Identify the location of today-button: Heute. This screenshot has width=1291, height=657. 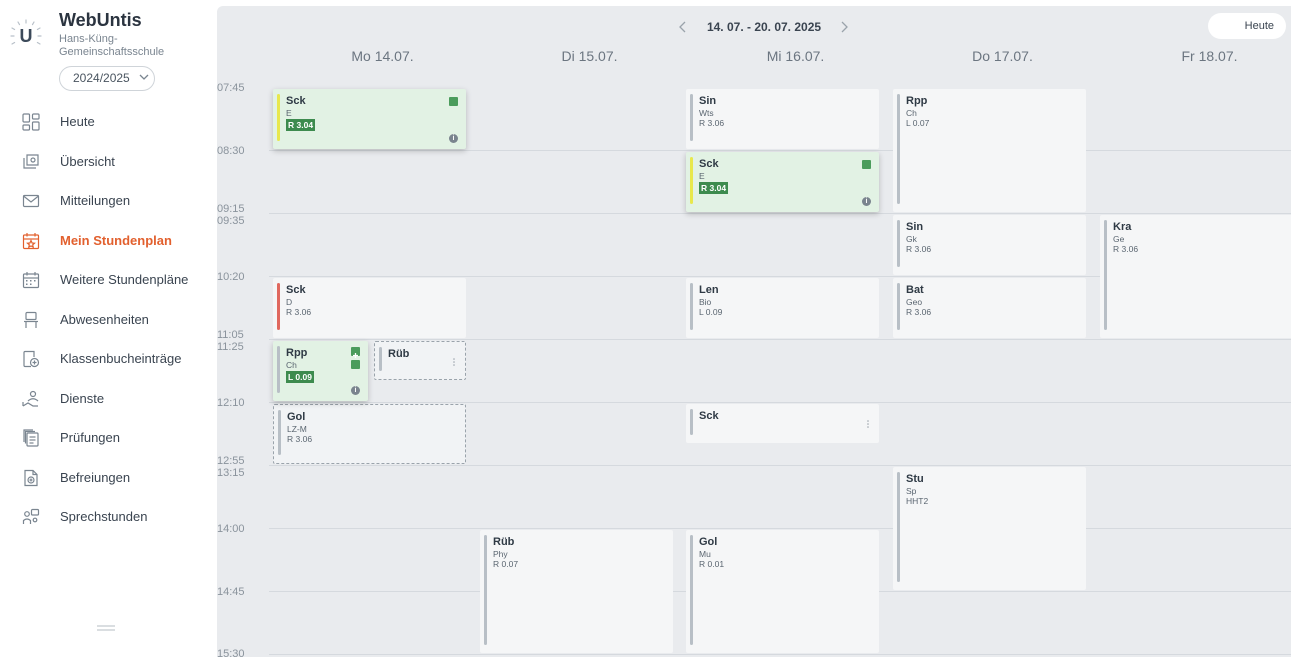
(1247, 26).